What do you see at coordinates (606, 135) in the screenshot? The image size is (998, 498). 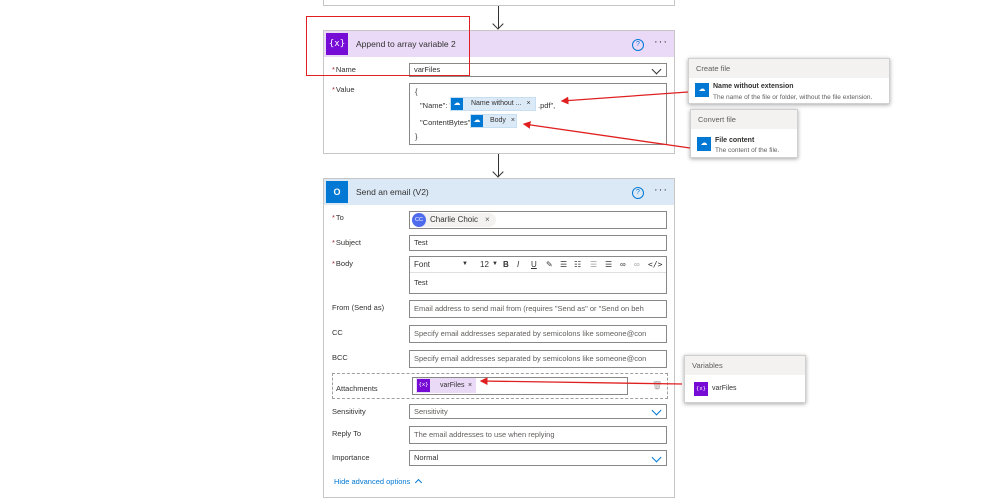 I see `annotation-arrow-body` at bounding box center [606, 135].